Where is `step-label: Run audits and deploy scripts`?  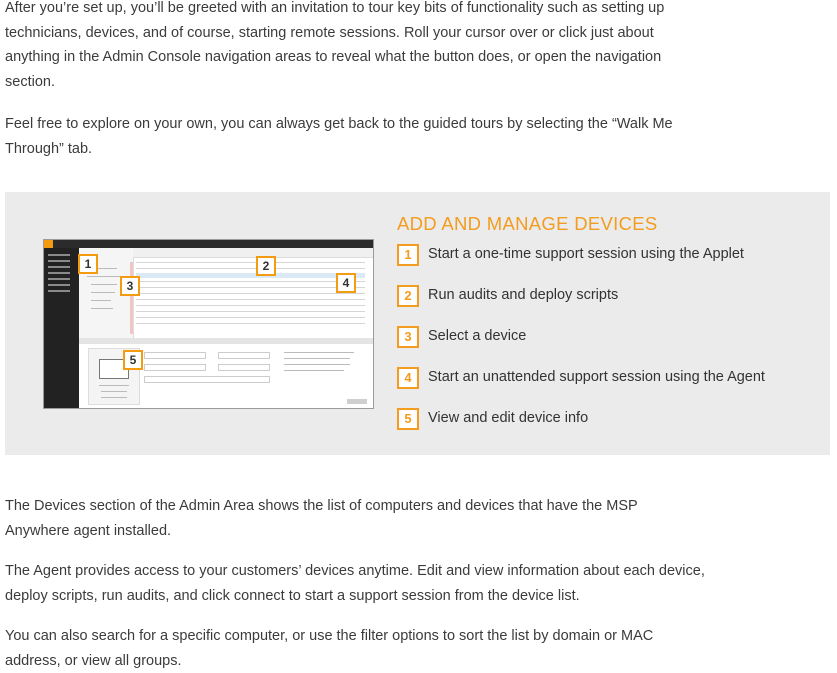
step-label: Run audits and deploy scripts is located at coordinates (523, 295).